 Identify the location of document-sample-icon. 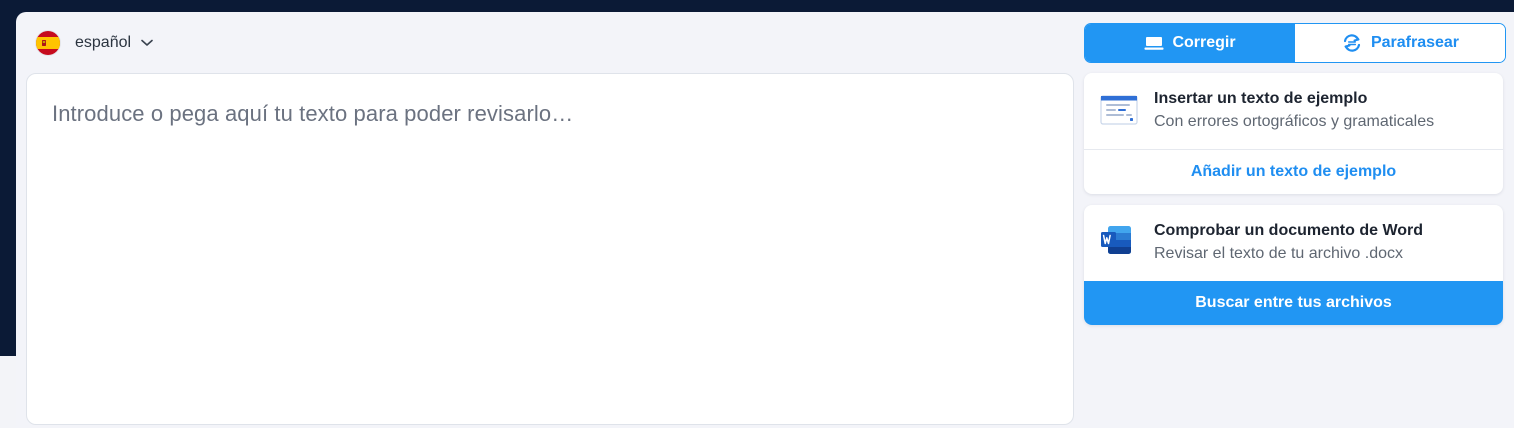
(1119, 112).